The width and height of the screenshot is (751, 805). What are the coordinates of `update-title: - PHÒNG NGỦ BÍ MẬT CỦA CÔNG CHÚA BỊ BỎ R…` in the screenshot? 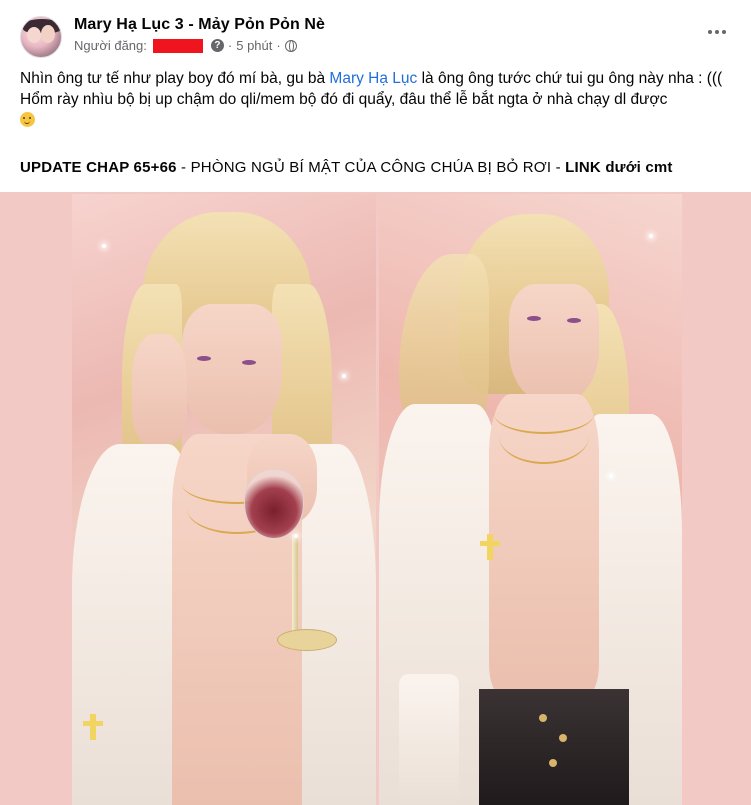 It's located at (371, 167).